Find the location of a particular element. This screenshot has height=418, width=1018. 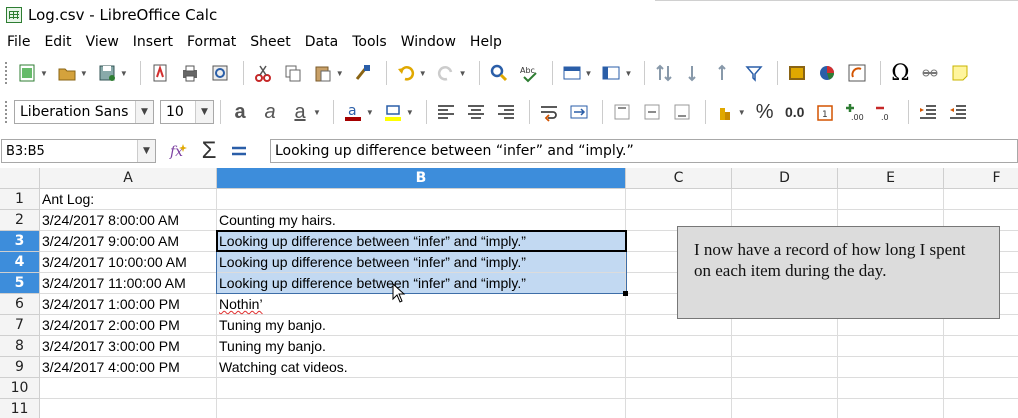

add-decimal-icon: .00 is located at coordinates (855, 112).